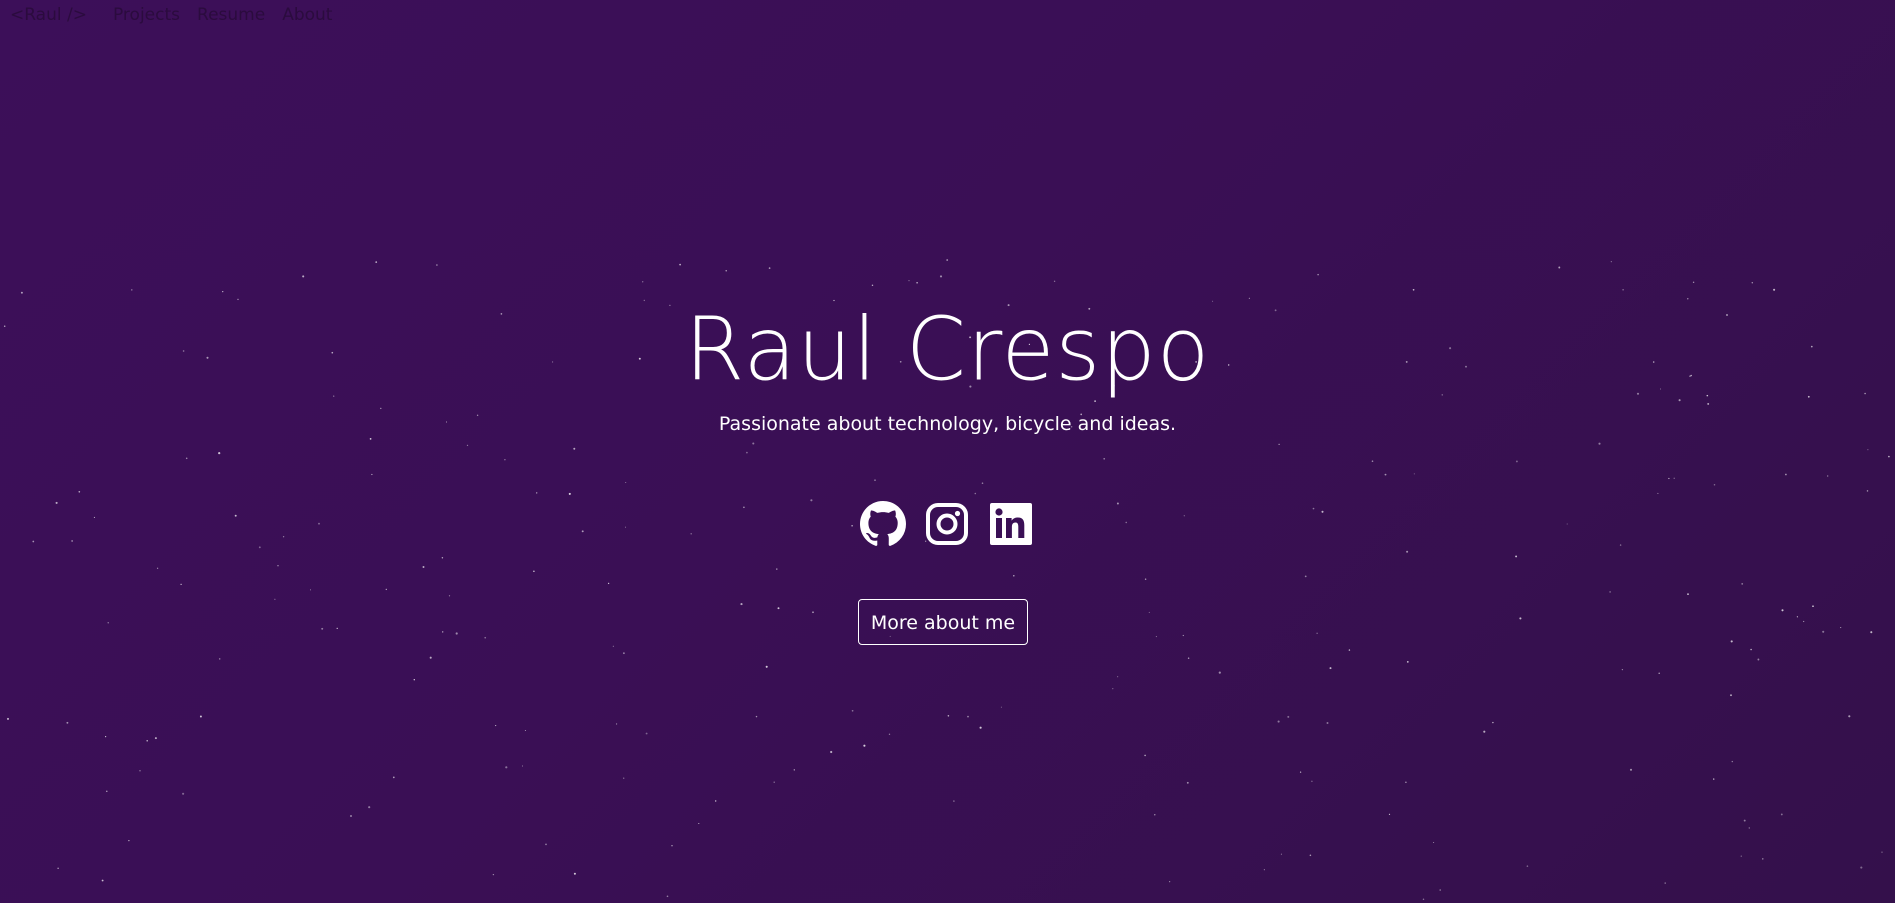 The width and height of the screenshot is (1895, 903). I want to click on github-icon, so click(883, 523).